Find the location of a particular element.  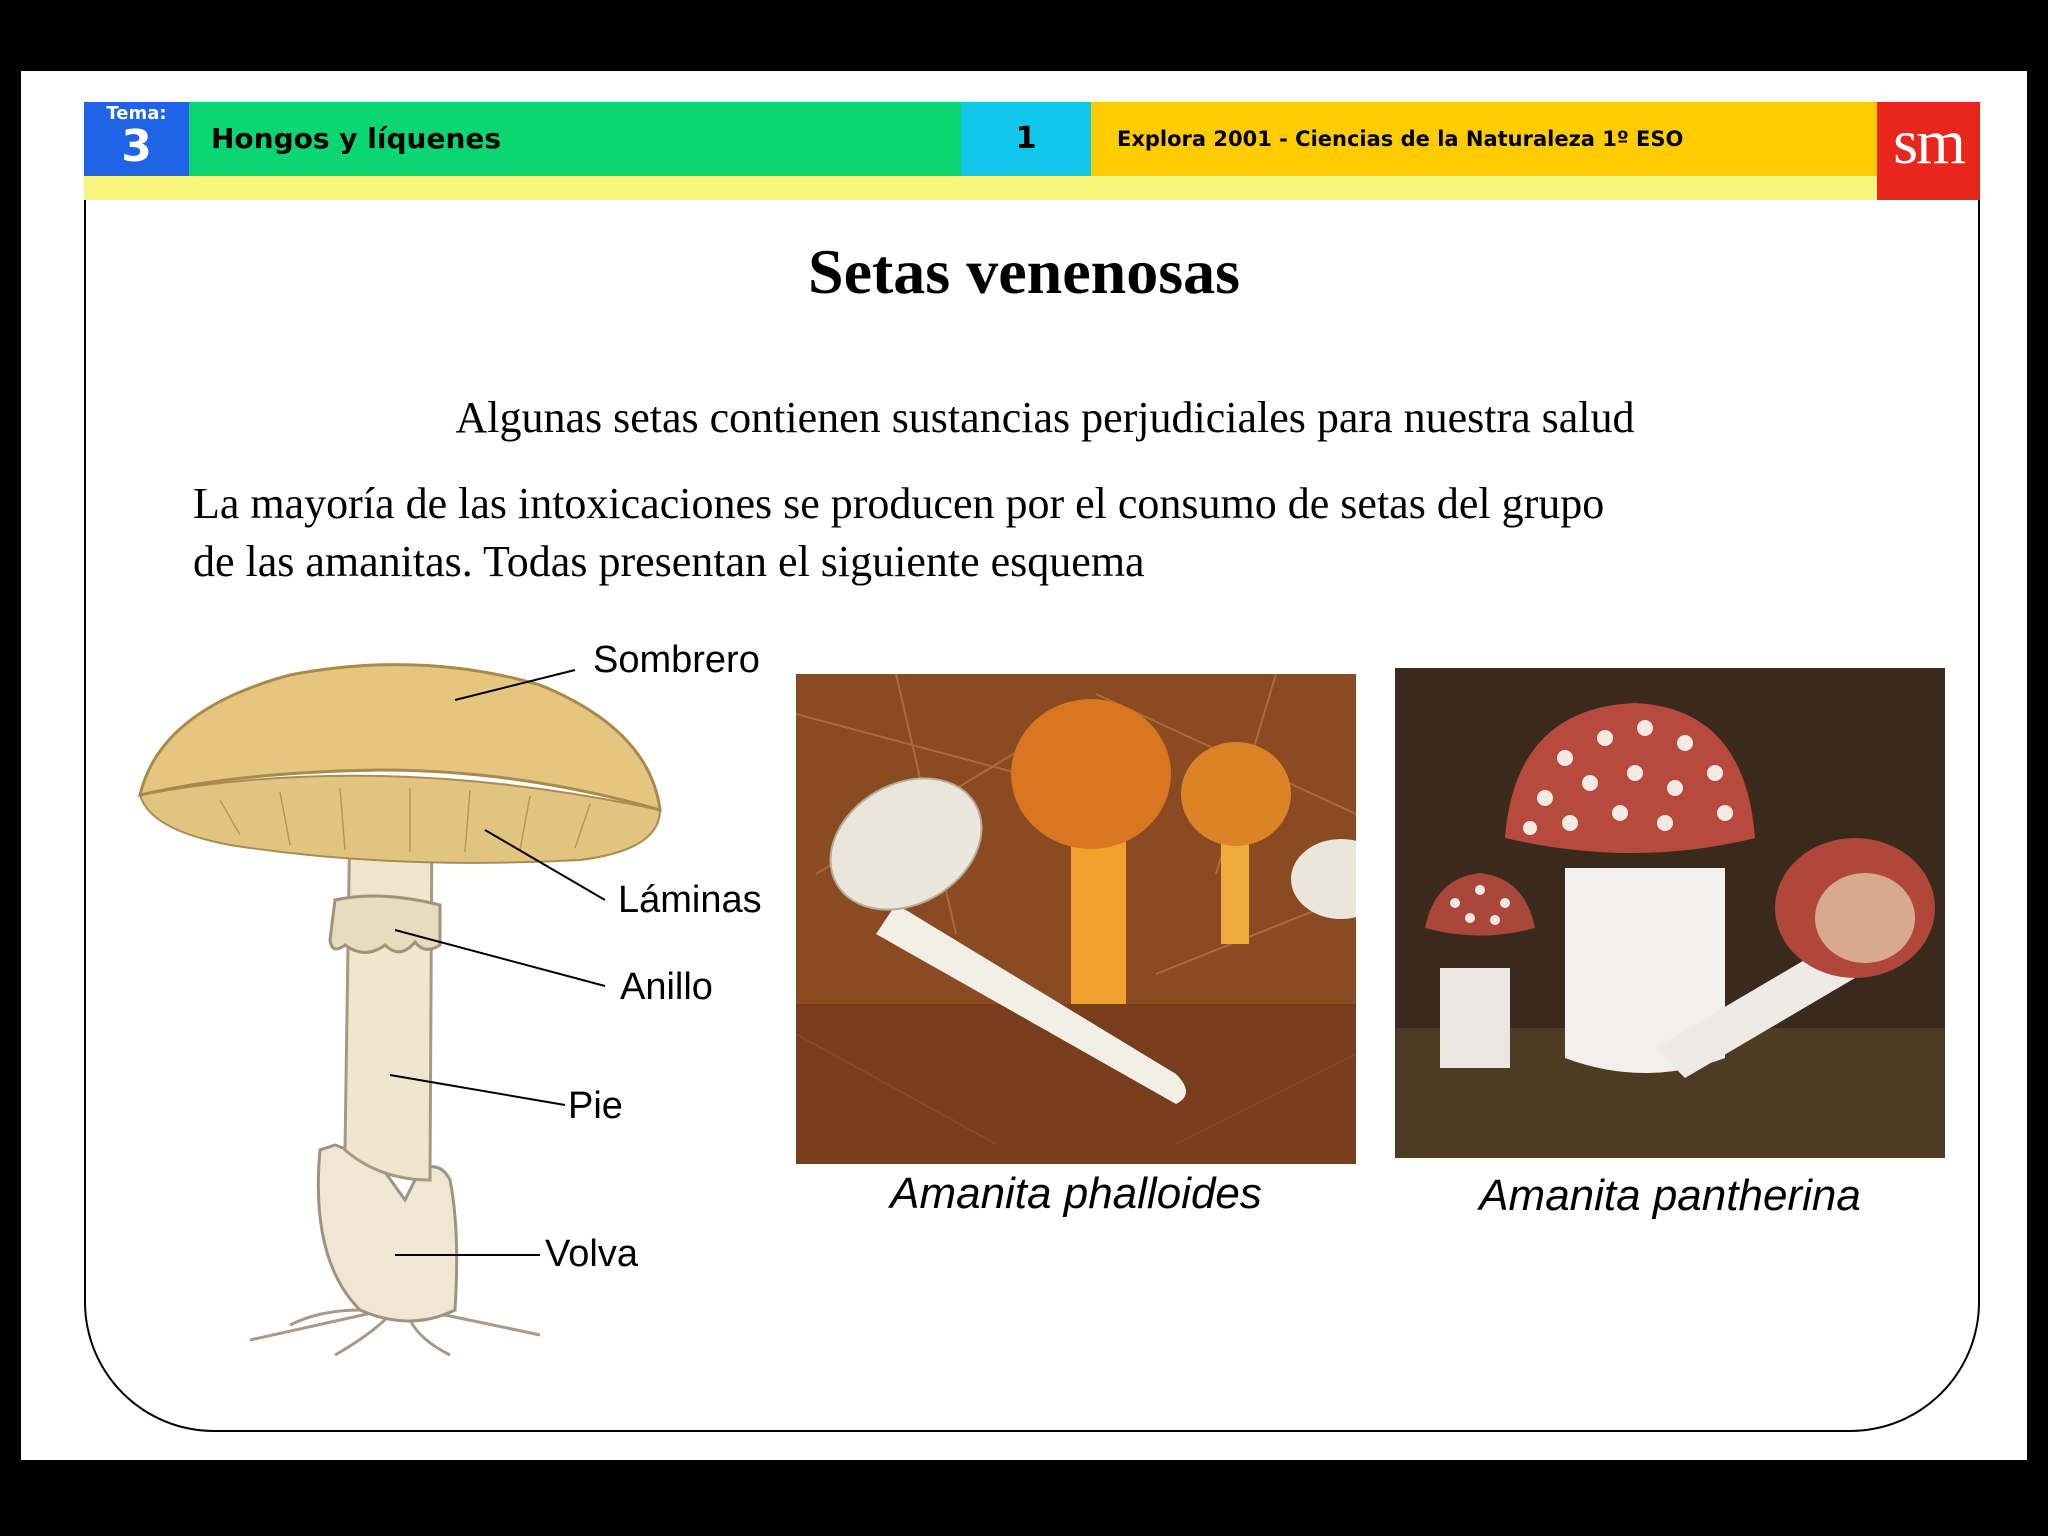

tema-badge: Tema: 3 is located at coordinates (136, 139).